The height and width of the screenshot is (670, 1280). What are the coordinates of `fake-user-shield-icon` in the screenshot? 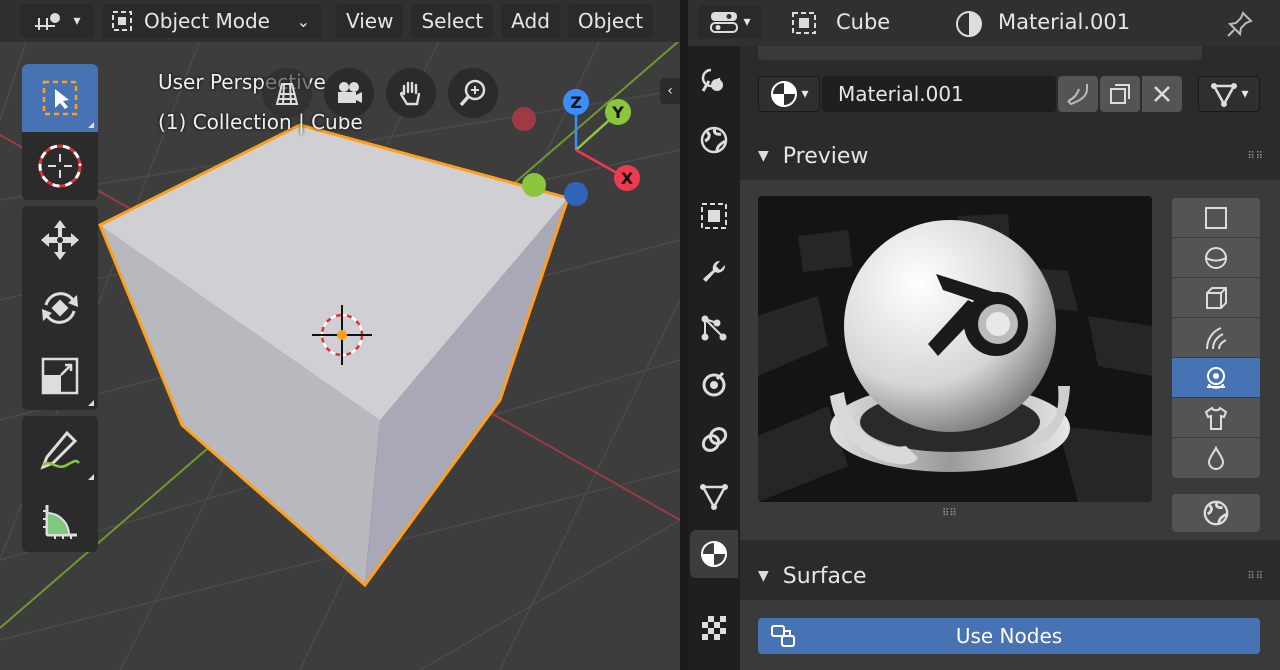 It's located at (1077, 95).